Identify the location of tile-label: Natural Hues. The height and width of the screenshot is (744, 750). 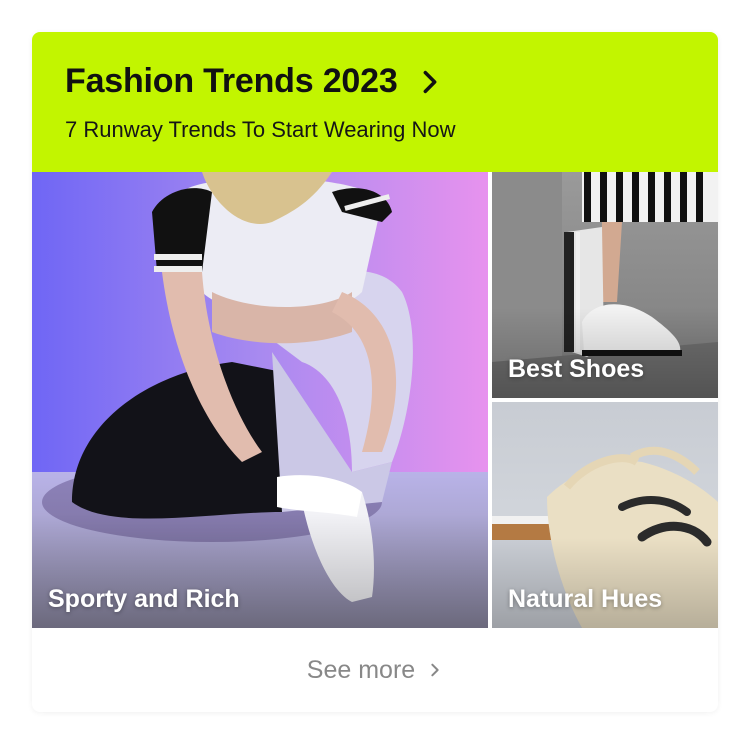
(585, 599).